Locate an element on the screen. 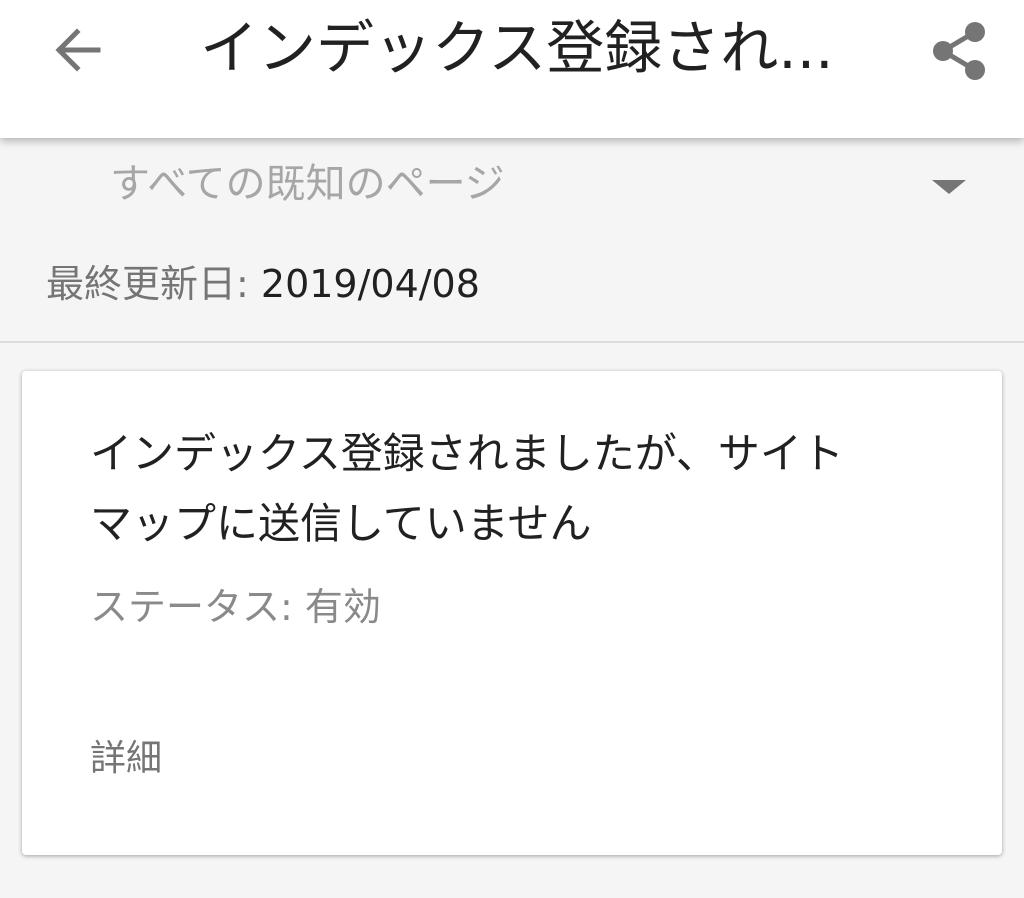 This screenshot has height=898, width=1024. share-button is located at coordinates (959, 51).